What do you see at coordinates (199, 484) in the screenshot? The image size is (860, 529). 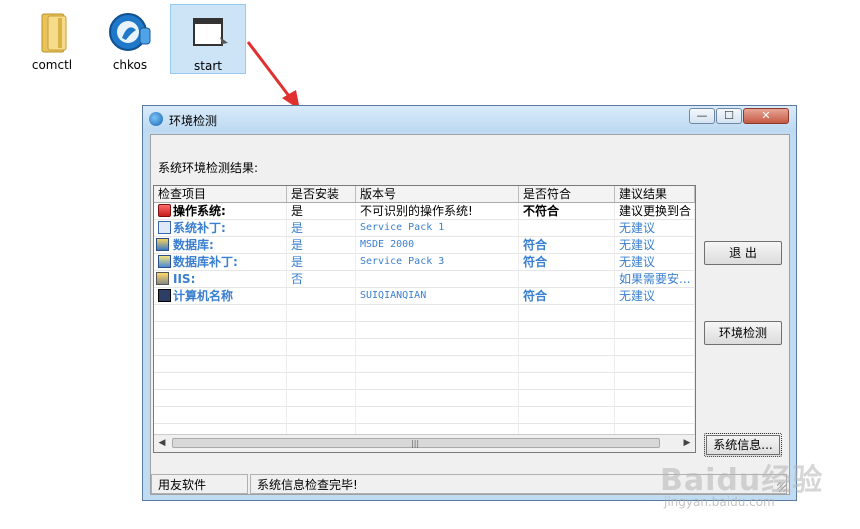 I see `status-company: 用友软件` at bounding box center [199, 484].